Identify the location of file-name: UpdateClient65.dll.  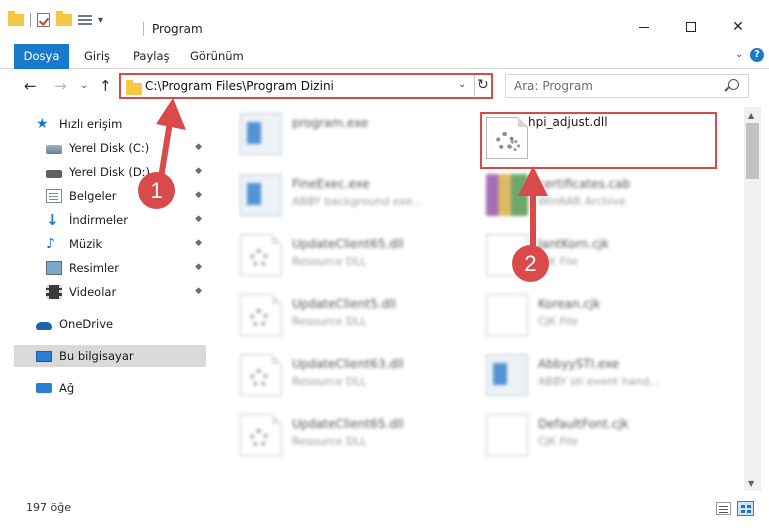
(348, 424).